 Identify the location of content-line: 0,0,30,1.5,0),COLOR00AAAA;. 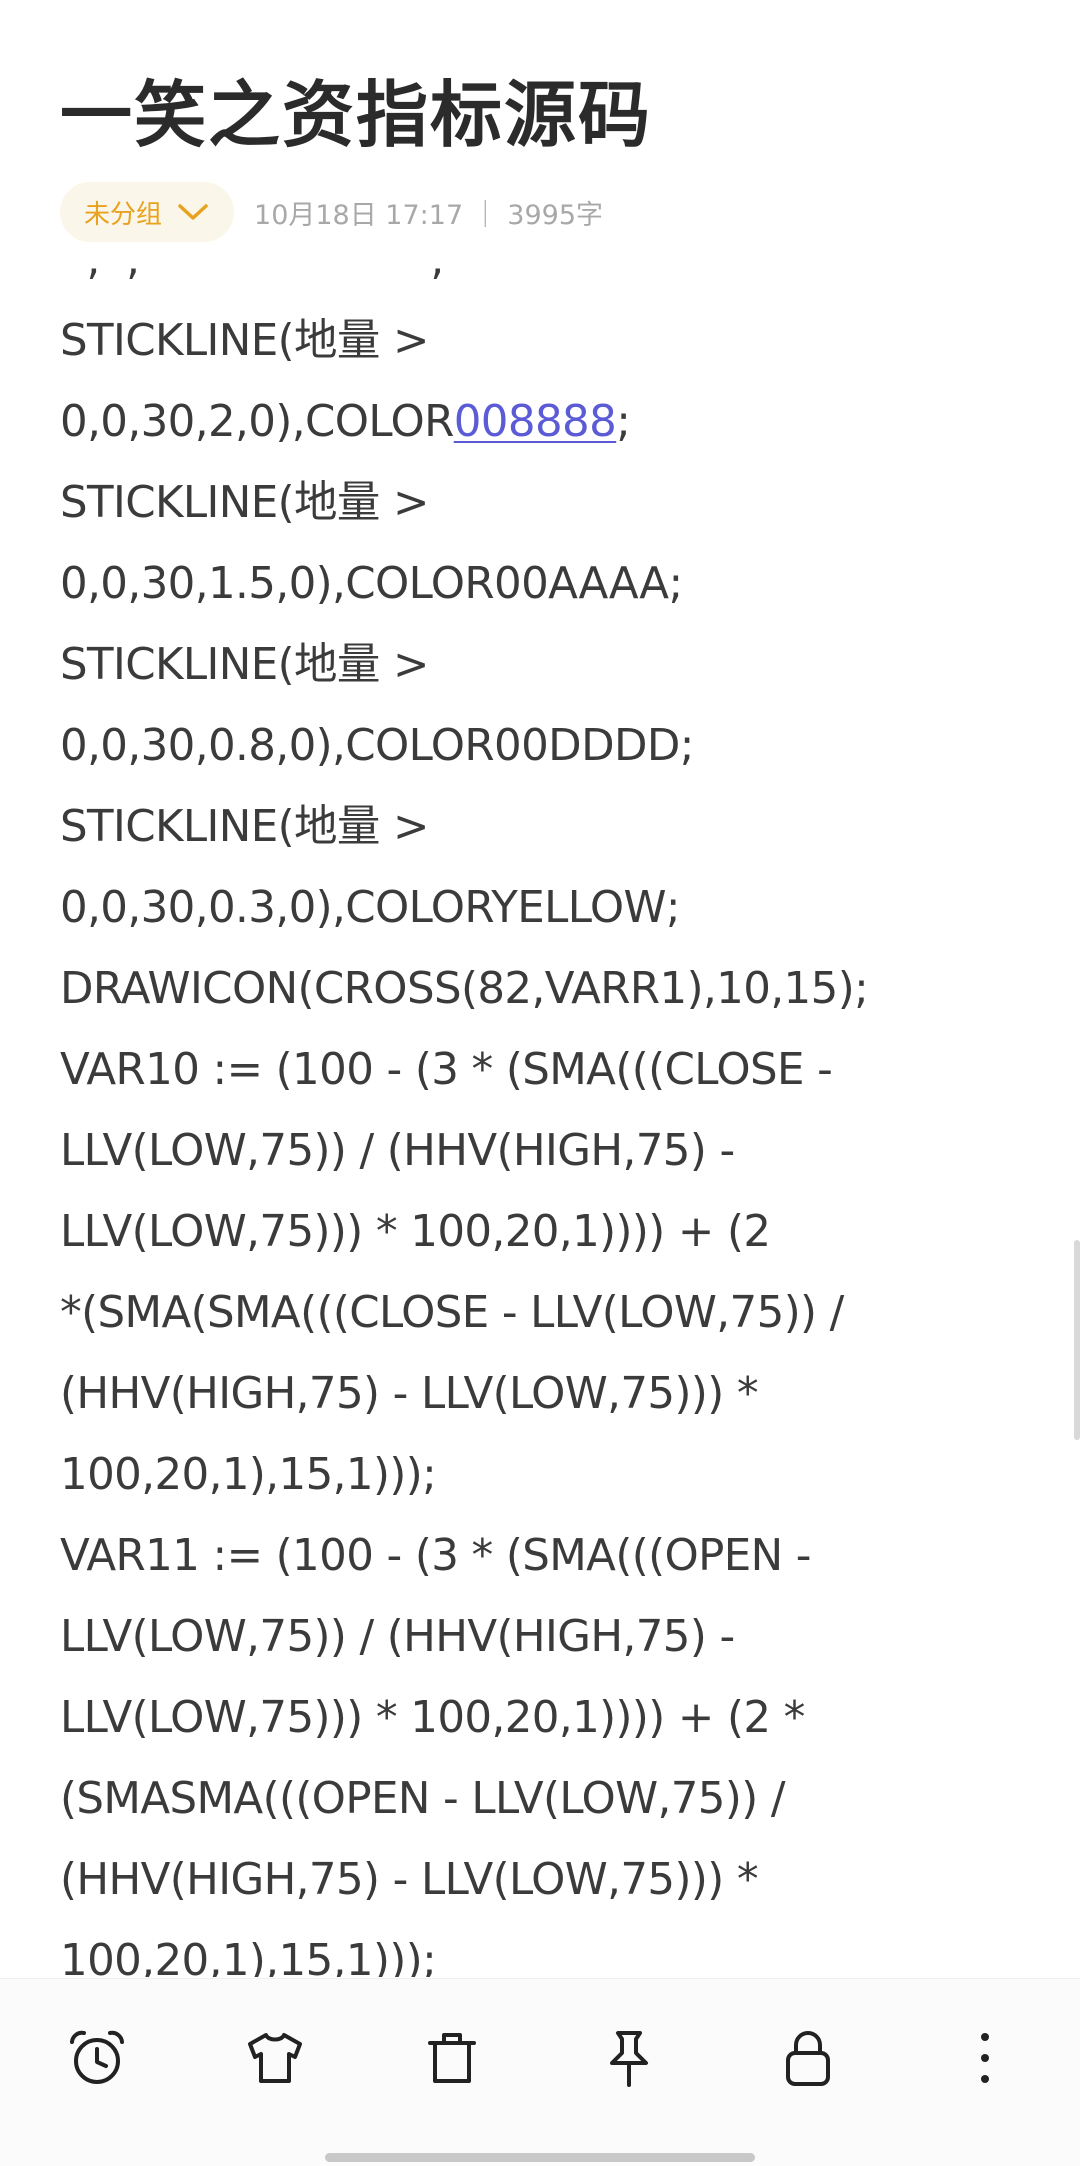
(371, 584).